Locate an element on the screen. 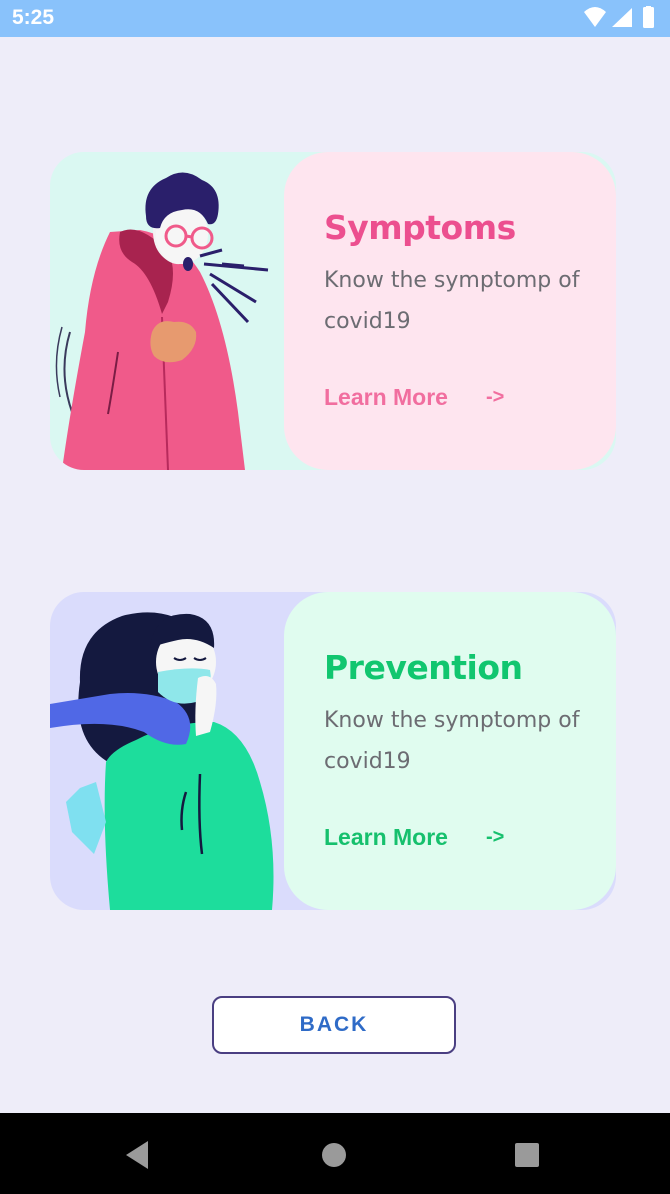 This screenshot has width=670, height=1194. prevention-description: Know the symptomp of covid19 is located at coordinates (452, 741).